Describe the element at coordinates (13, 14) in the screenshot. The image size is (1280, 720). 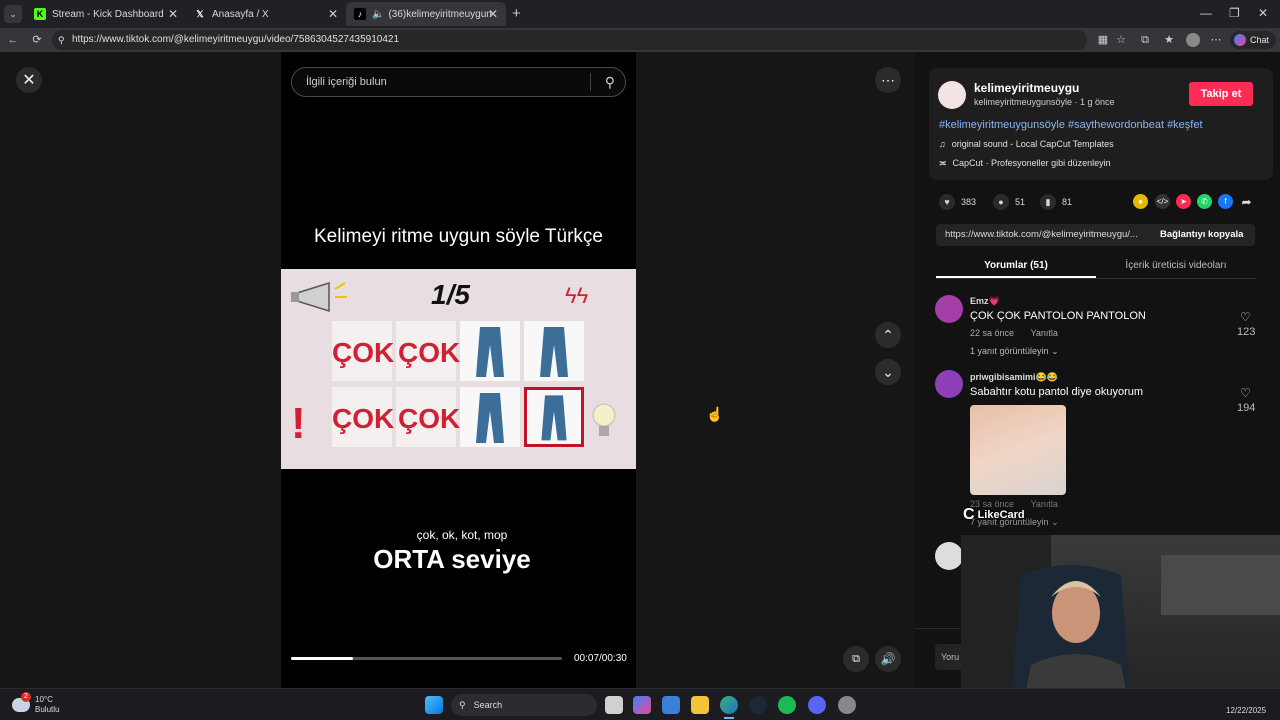
I see `tab-menu-button: ⌄` at that location.